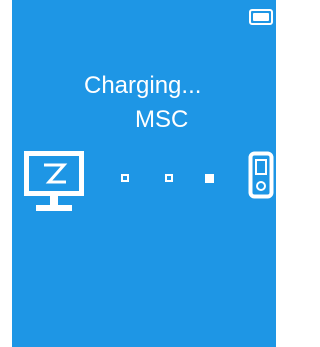 The image size is (320, 347). I want to click on media-player-icon, so click(261, 175).